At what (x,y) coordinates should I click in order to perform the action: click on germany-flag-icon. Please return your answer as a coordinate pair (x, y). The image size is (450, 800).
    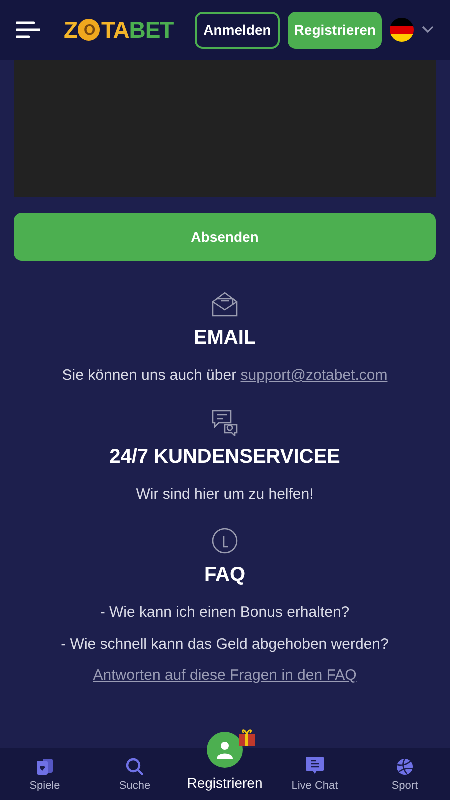
    Looking at the image, I should click on (402, 30).